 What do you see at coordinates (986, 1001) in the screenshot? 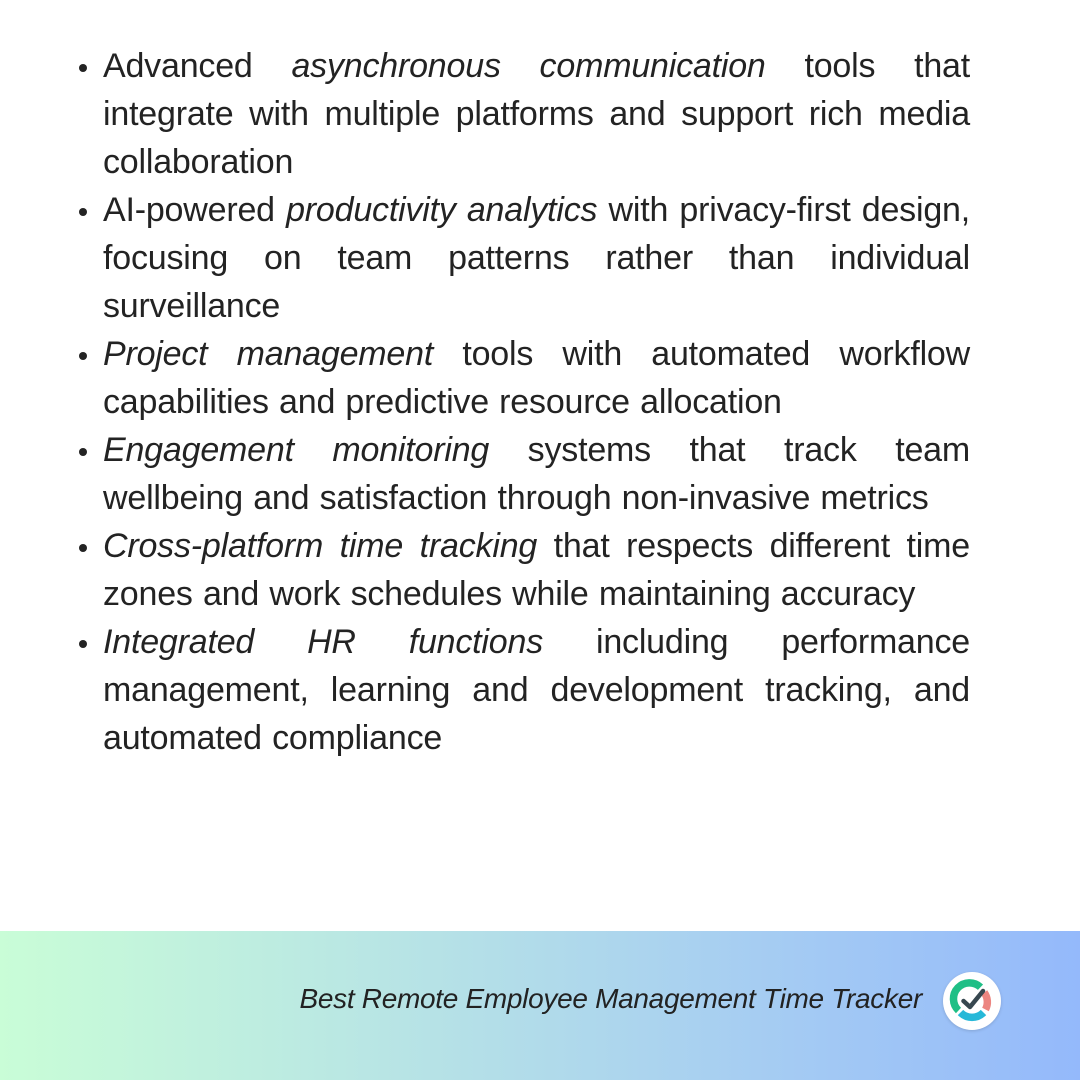
I see `gauge-red-segment` at bounding box center [986, 1001].